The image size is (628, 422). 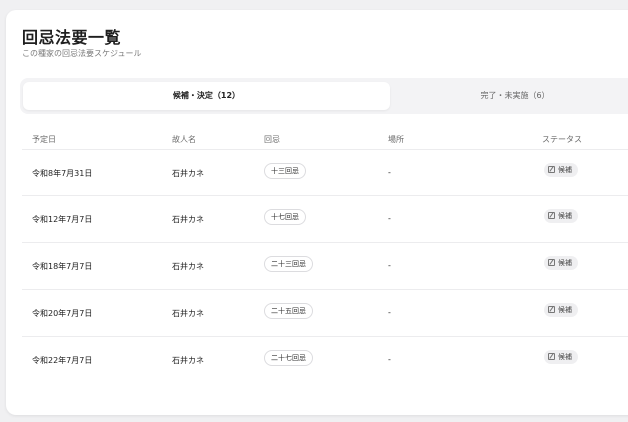 I want to click on row-date: 令和20年7月7日, so click(x=62, y=313).